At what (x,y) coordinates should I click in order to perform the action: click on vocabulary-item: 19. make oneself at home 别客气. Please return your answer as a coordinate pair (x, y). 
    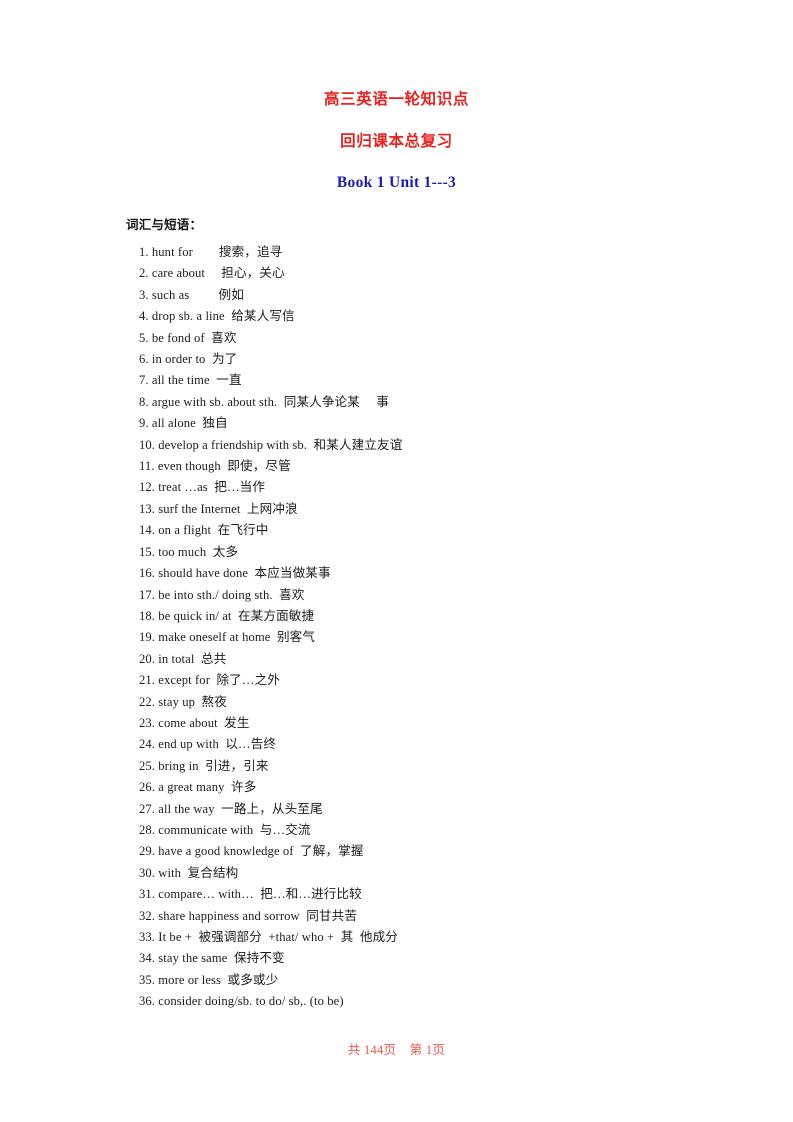
    Looking at the image, I should click on (227, 637).